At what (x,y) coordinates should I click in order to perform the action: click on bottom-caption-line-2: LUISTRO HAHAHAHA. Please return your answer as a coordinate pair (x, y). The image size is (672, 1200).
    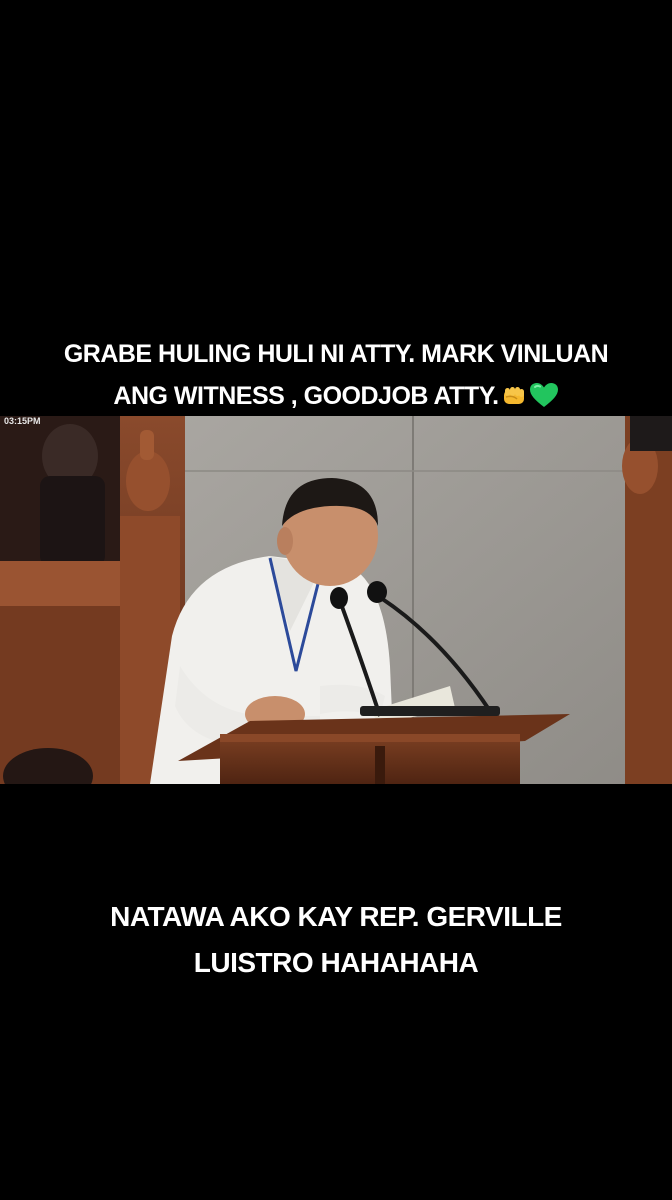
    Looking at the image, I should click on (336, 962).